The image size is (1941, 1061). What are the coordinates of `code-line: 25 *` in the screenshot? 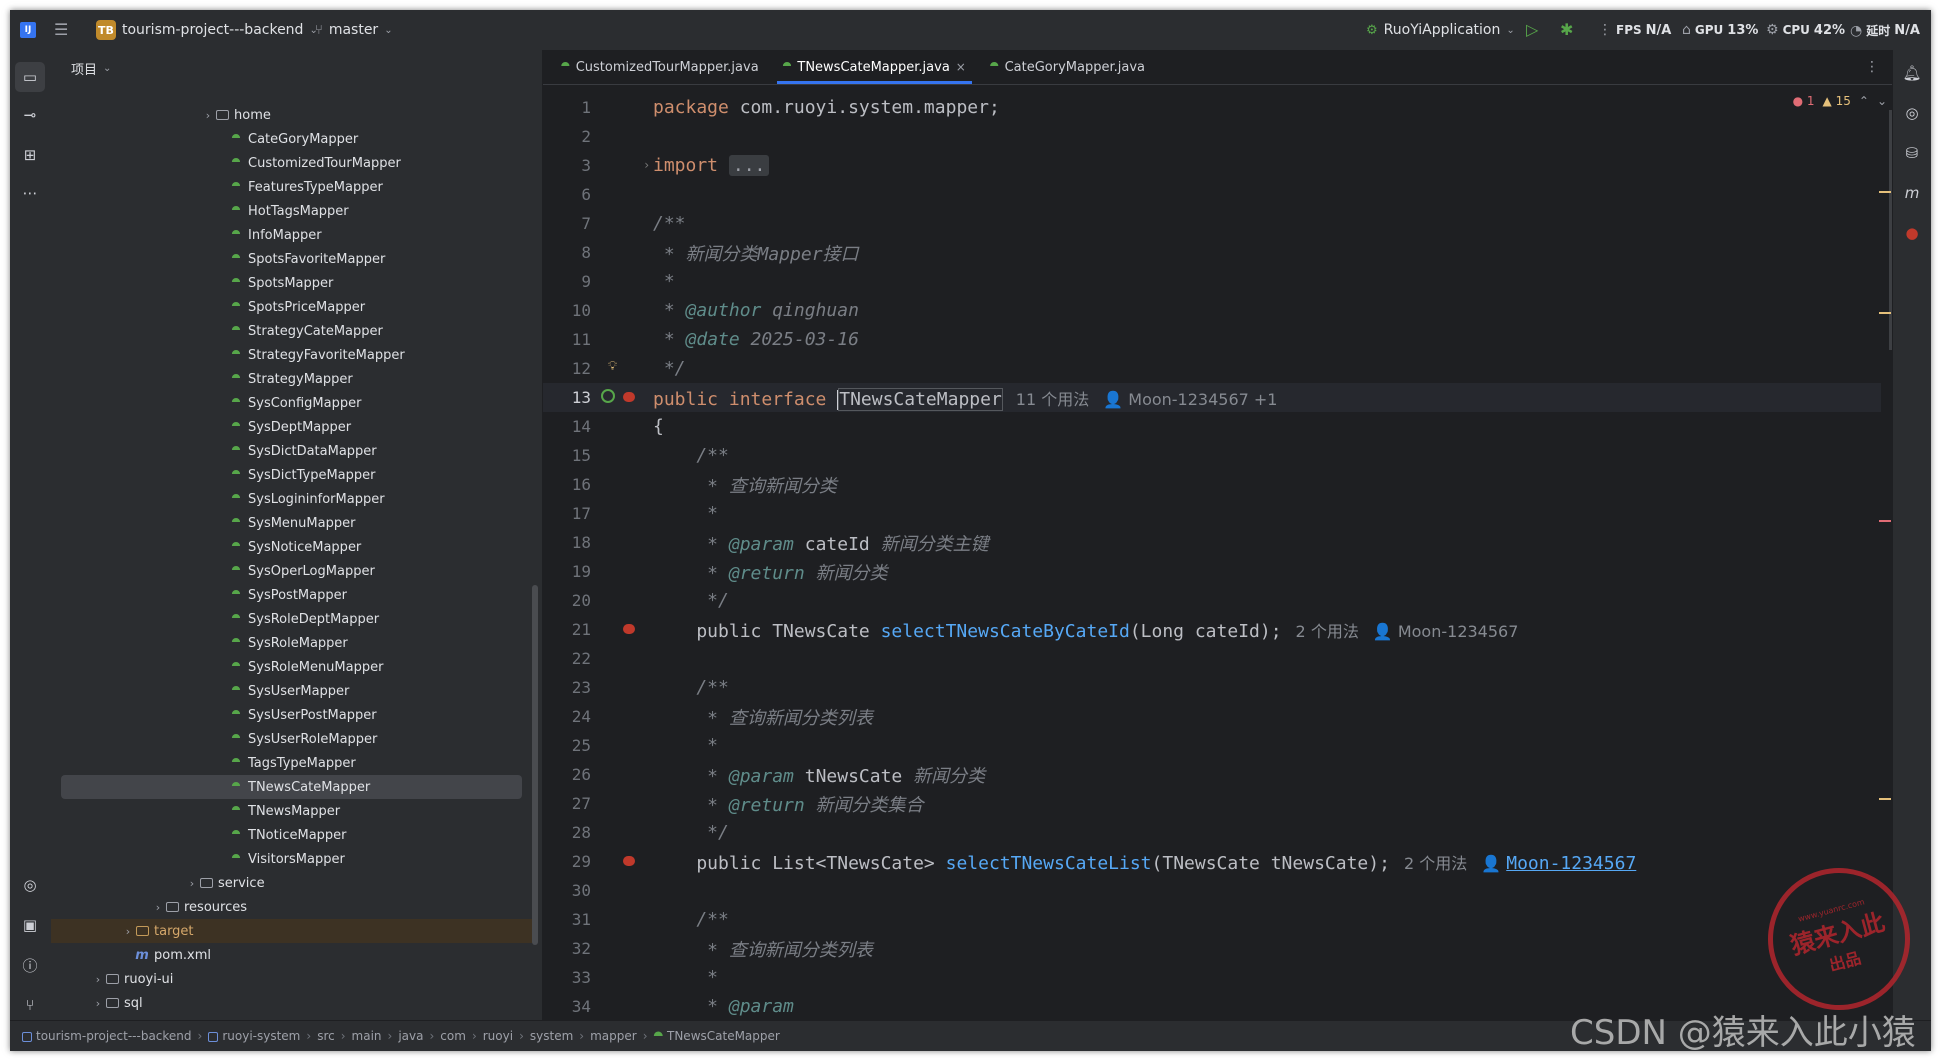 It's located at (1212, 745).